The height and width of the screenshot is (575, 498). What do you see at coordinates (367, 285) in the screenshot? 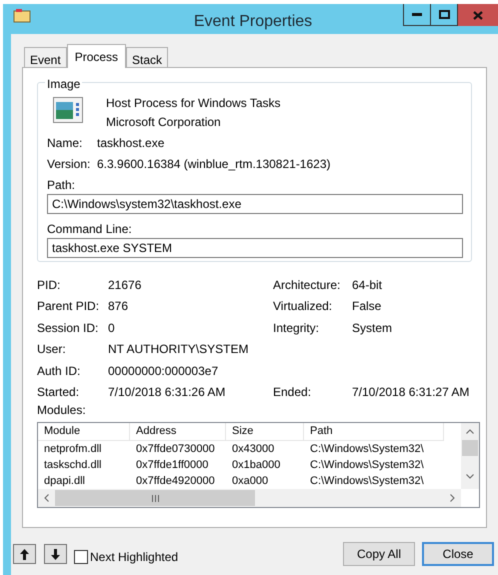
I see `field-value: 64-bit` at bounding box center [367, 285].